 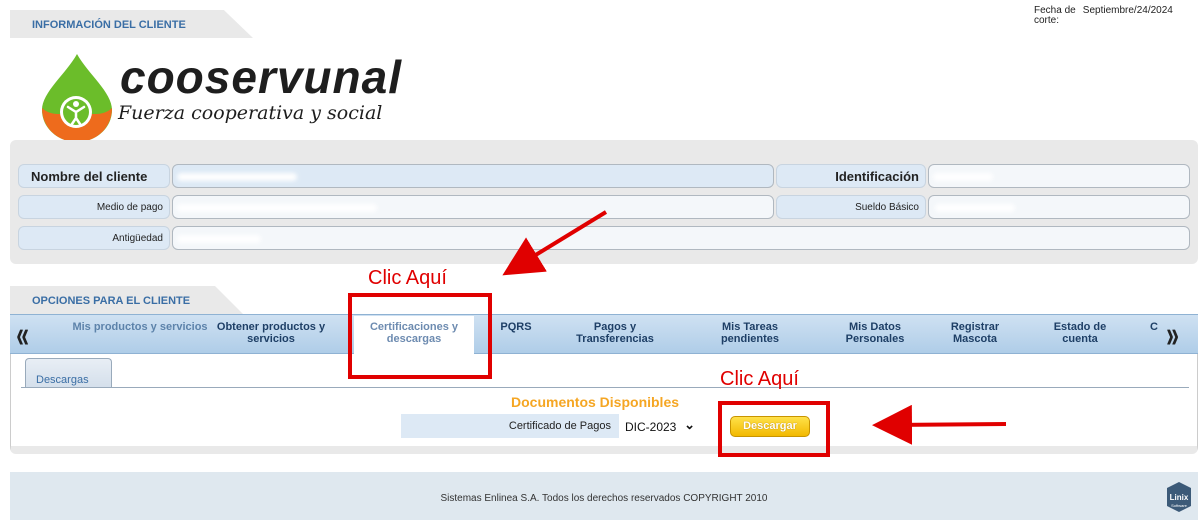 What do you see at coordinates (250, 113) in the screenshot?
I see `brand-slogan: Fuerza cooperativa y social` at bounding box center [250, 113].